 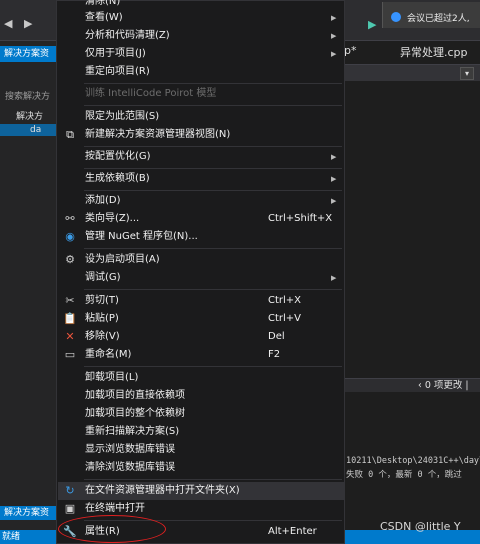 What do you see at coordinates (201, 36) in the screenshot?
I see `menu-item-analyze: 分析和代码清理(Z) ▶` at bounding box center [201, 36].